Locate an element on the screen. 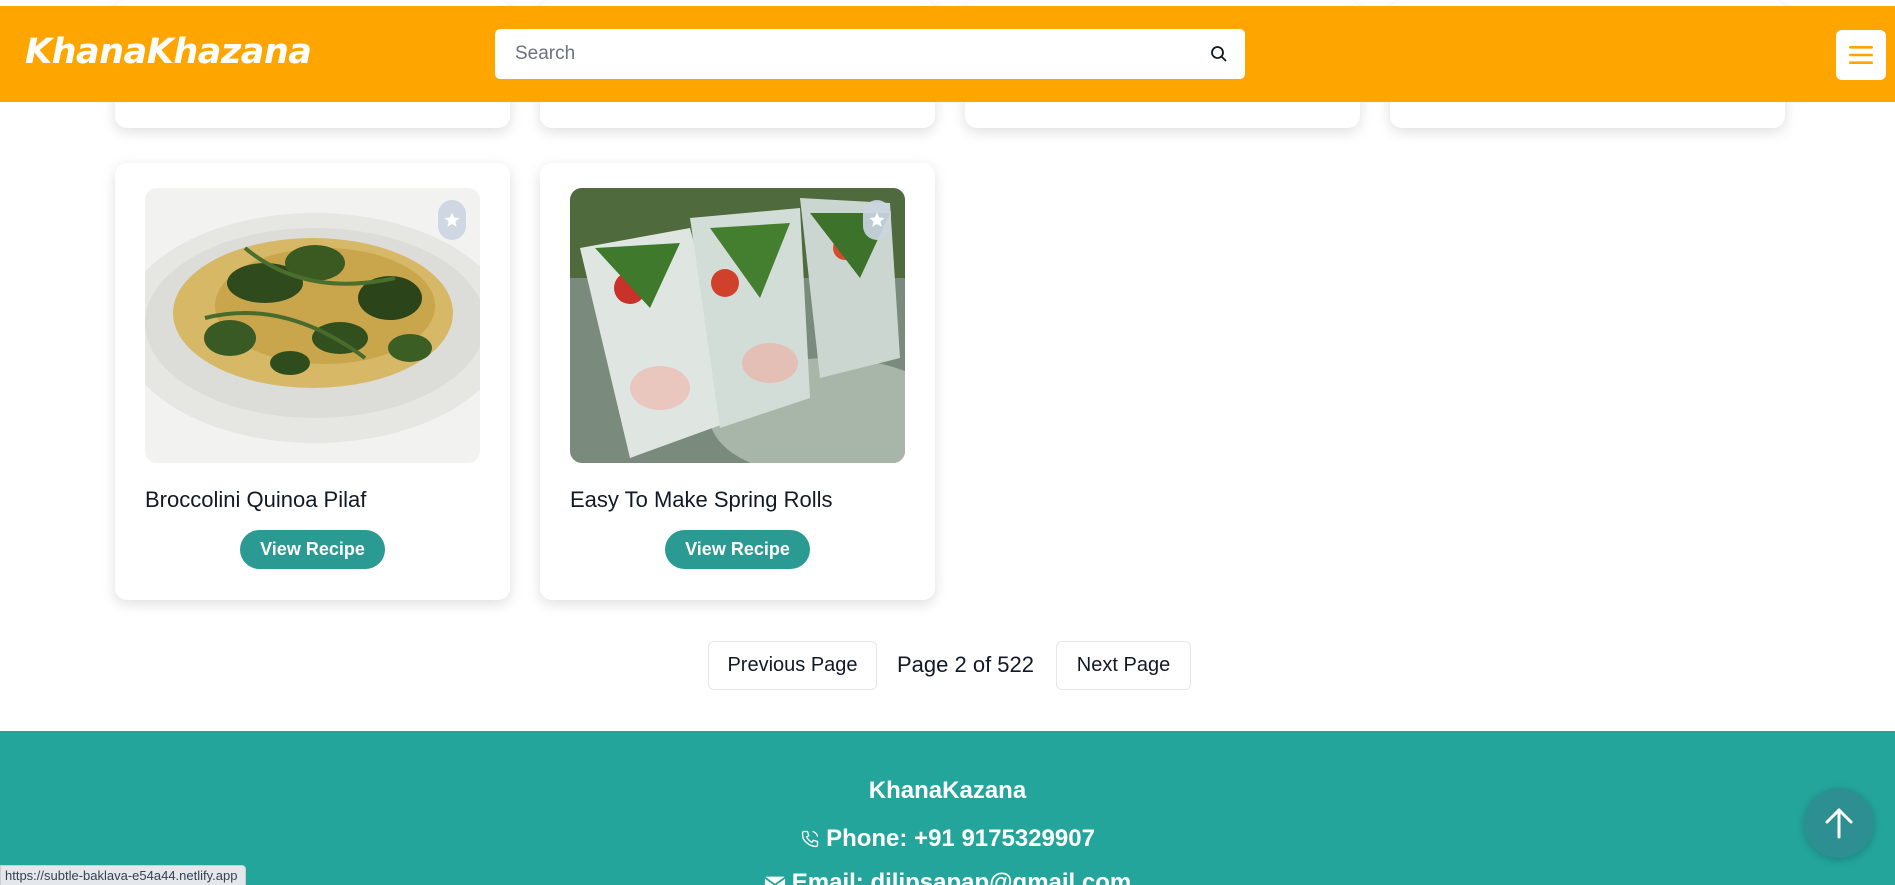 The image size is (1895, 885). recipe-card: Easy To Make Spring Rolls View Recipe is located at coordinates (737, 381).